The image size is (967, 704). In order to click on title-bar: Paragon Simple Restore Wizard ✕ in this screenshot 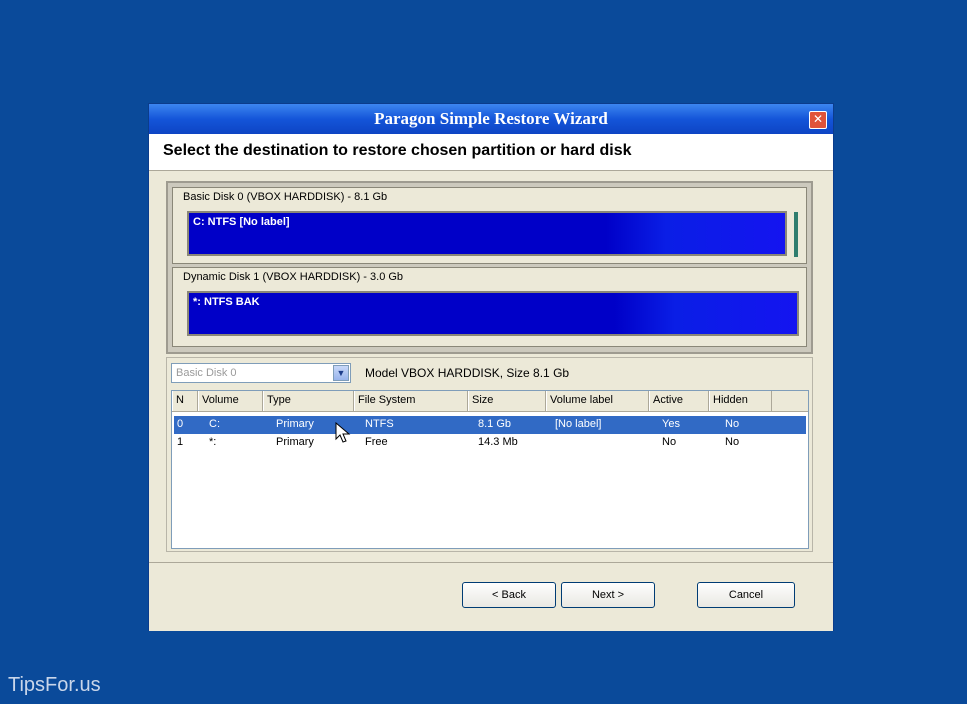, I will do `click(491, 119)`.